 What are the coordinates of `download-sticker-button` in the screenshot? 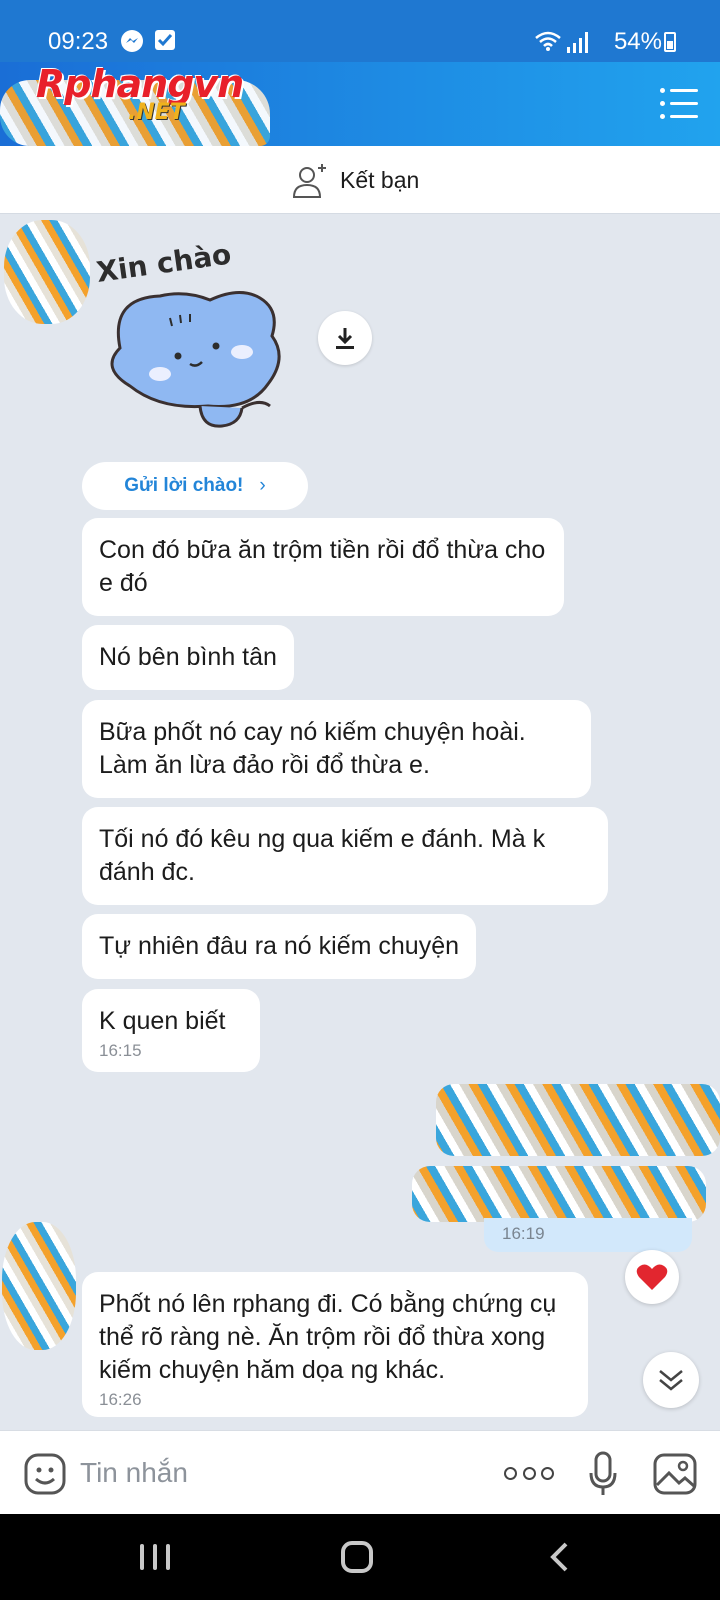 It's located at (345, 338).